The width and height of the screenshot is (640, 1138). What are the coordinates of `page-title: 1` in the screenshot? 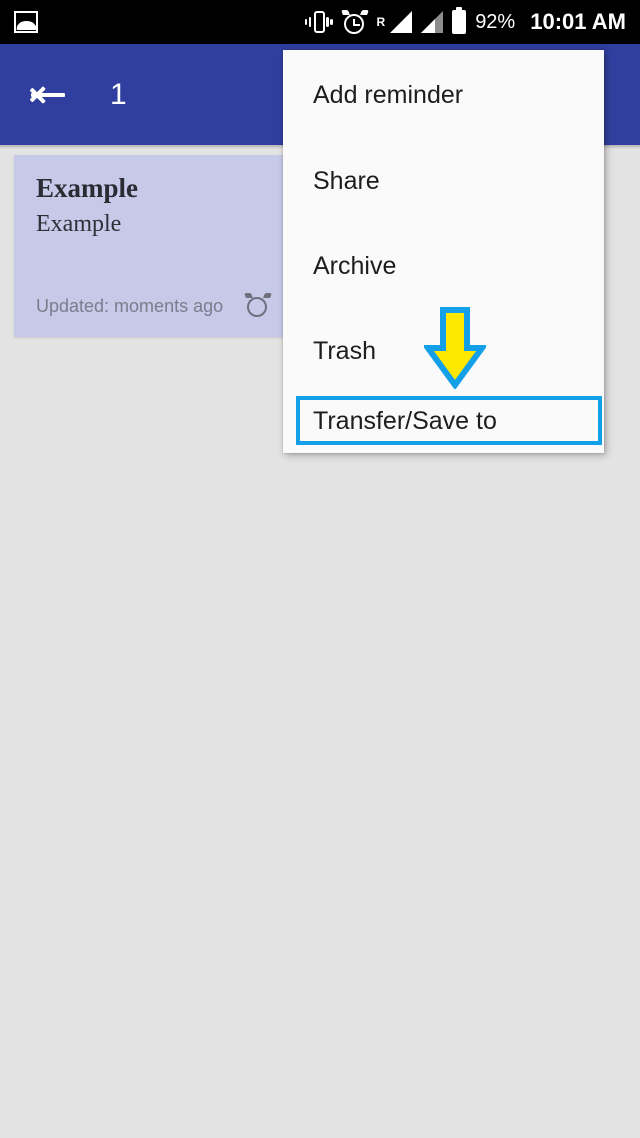 It's located at (118, 94).